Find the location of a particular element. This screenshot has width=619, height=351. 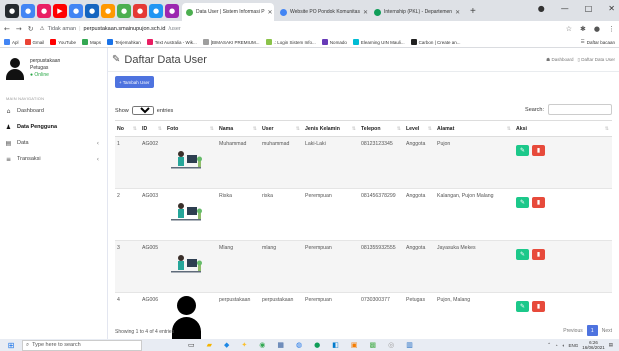

column-header-nama: Nama ⇅ is located at coordinates (238, 128).